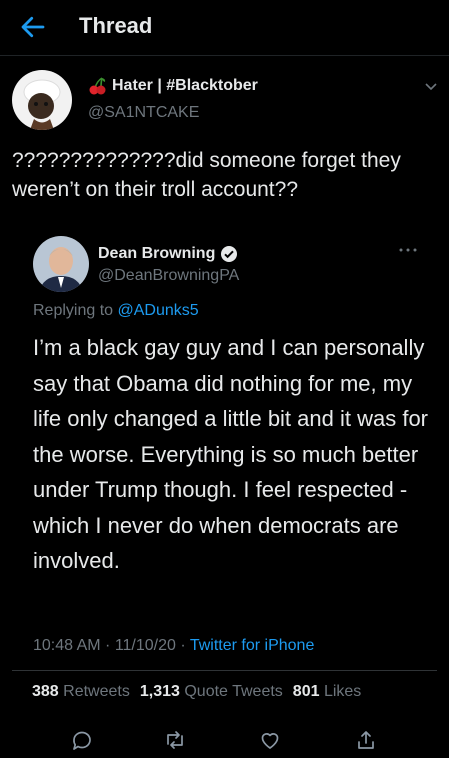  I want to click on quote-author-name: Dean Browning, so click(168, 254).